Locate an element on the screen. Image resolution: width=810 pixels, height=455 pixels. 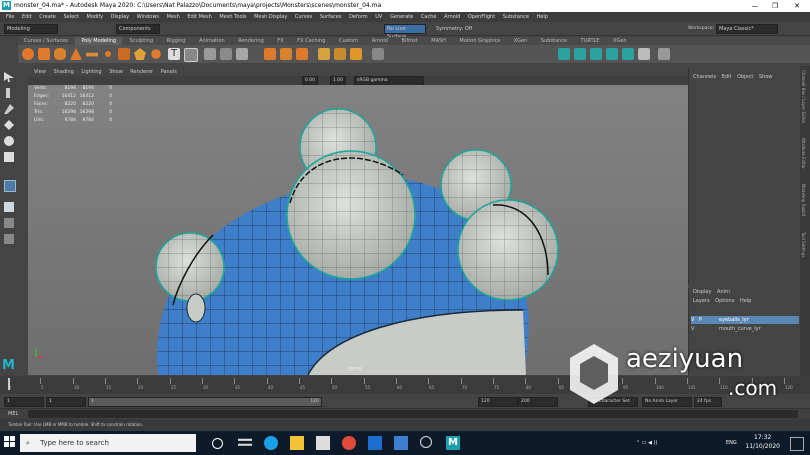
workspace-dropdown: Maya Classic* is located at coordinates (747, 29).